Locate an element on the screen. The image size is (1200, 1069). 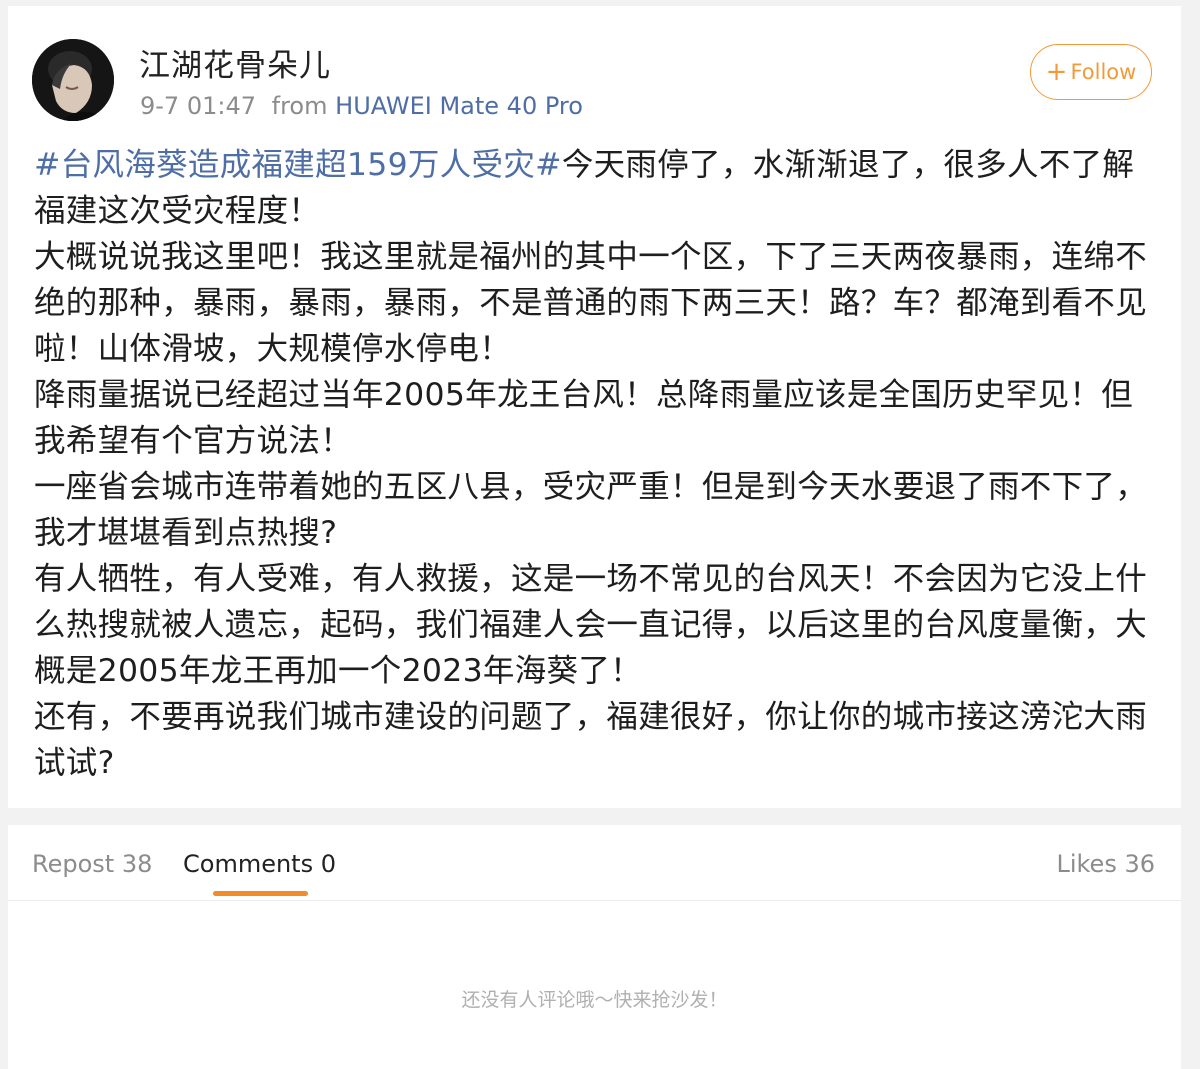
post-paragraph: 还有，不要再说我们城市建设的问题了，福建很好，你让你的城市接这滂沱大雨试试? is located at coordinates (591, 740).